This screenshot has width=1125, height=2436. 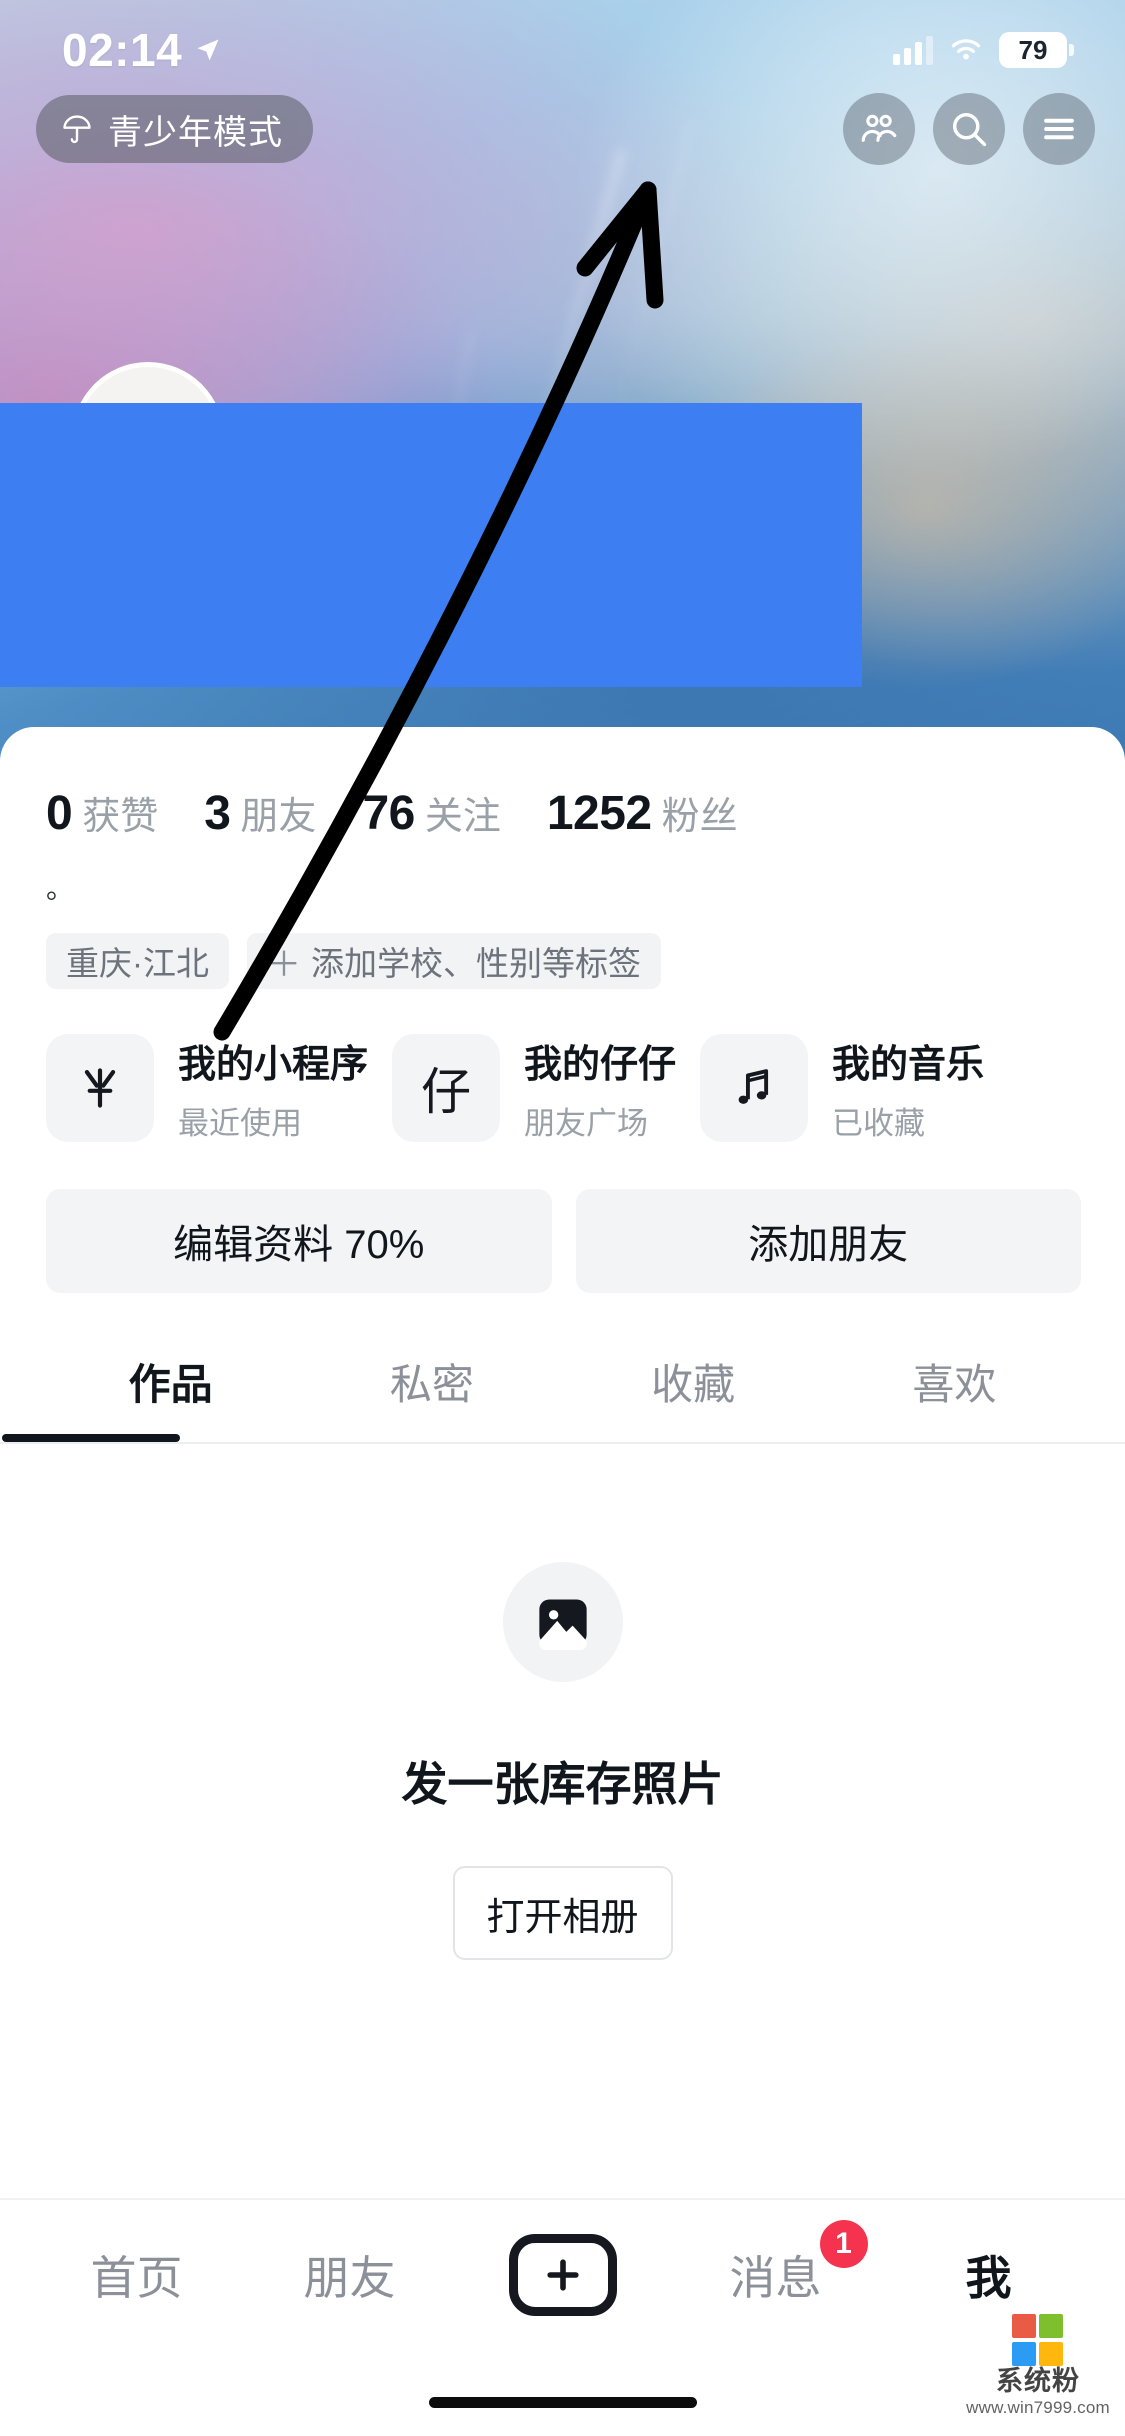 What do you see at coordinates (170, 1396) in the screenshot?
I see `tab-works: 作品` at bounding box center [170, 1396].